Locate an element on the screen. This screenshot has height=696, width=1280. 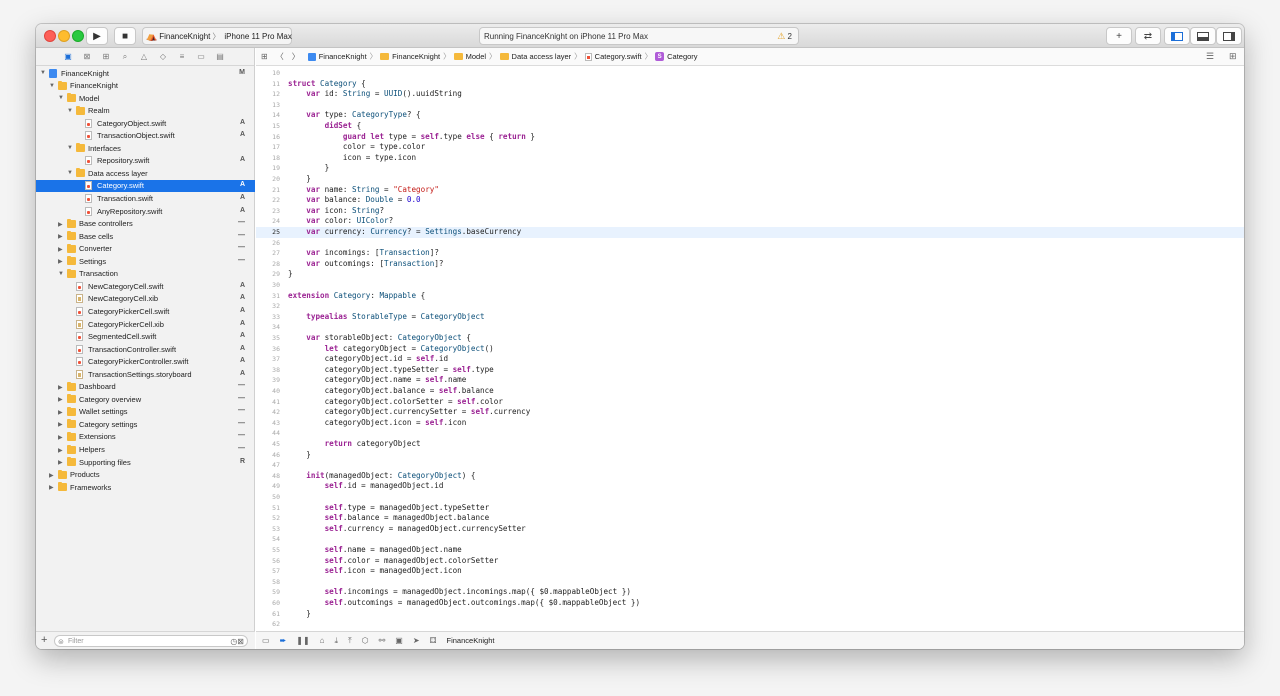
tree-item: Category.swift A is located at coordinates (145, 186).